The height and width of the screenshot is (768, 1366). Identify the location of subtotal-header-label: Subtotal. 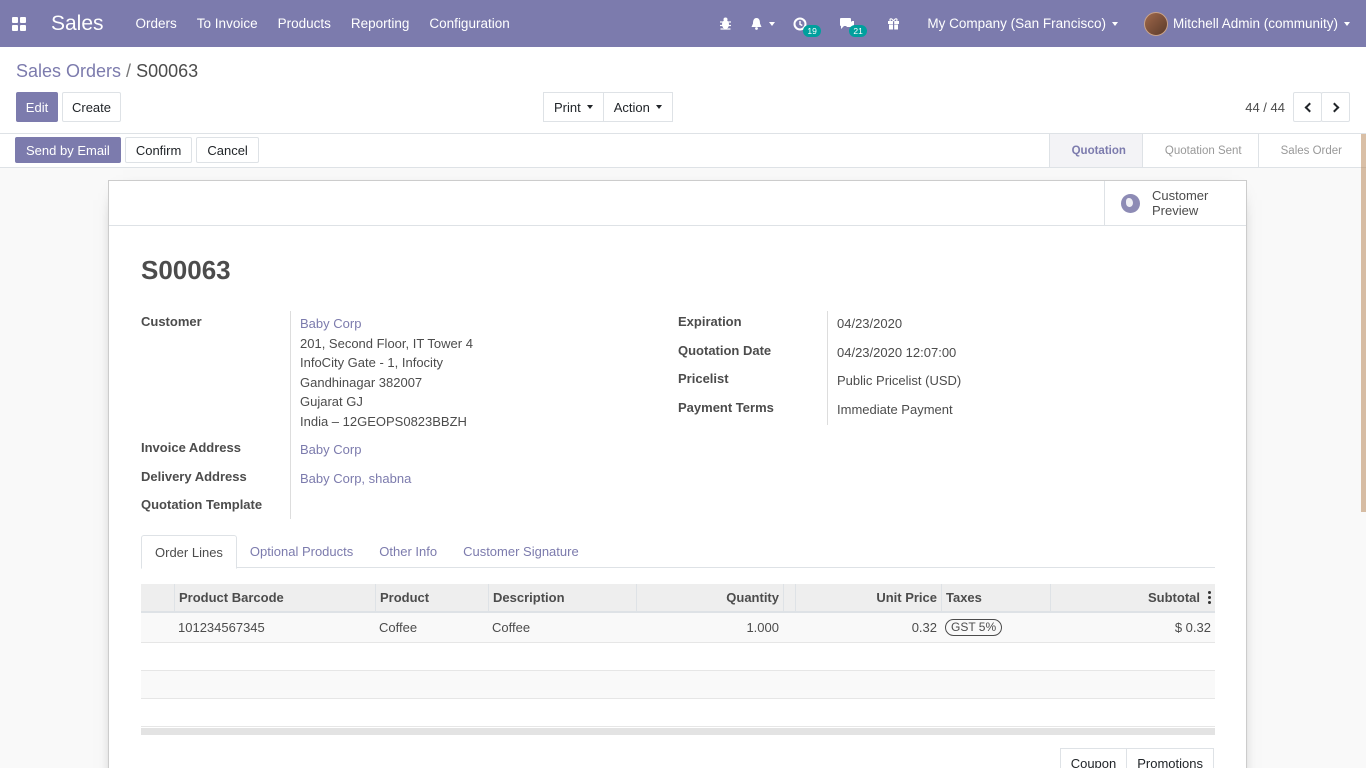
(1174, 597).